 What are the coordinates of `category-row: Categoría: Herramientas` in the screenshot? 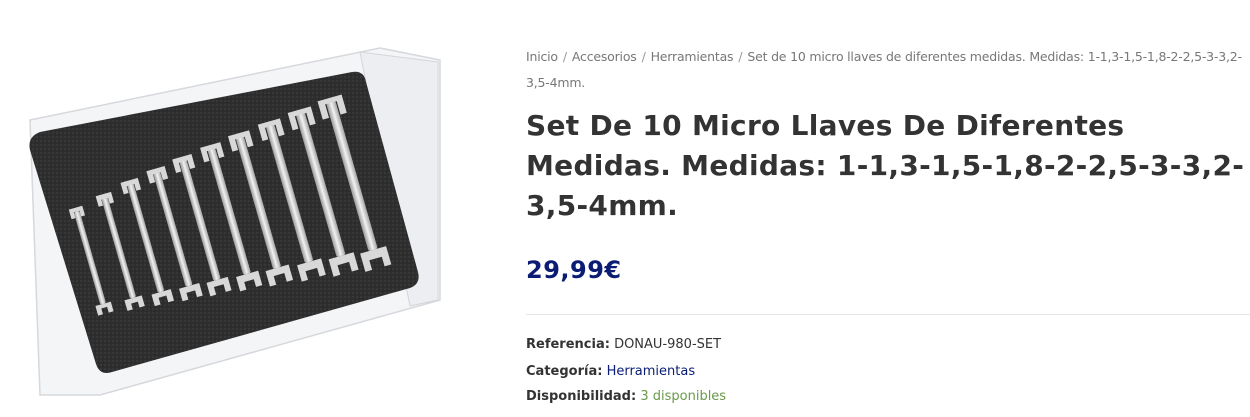 It's located at (888, 371).